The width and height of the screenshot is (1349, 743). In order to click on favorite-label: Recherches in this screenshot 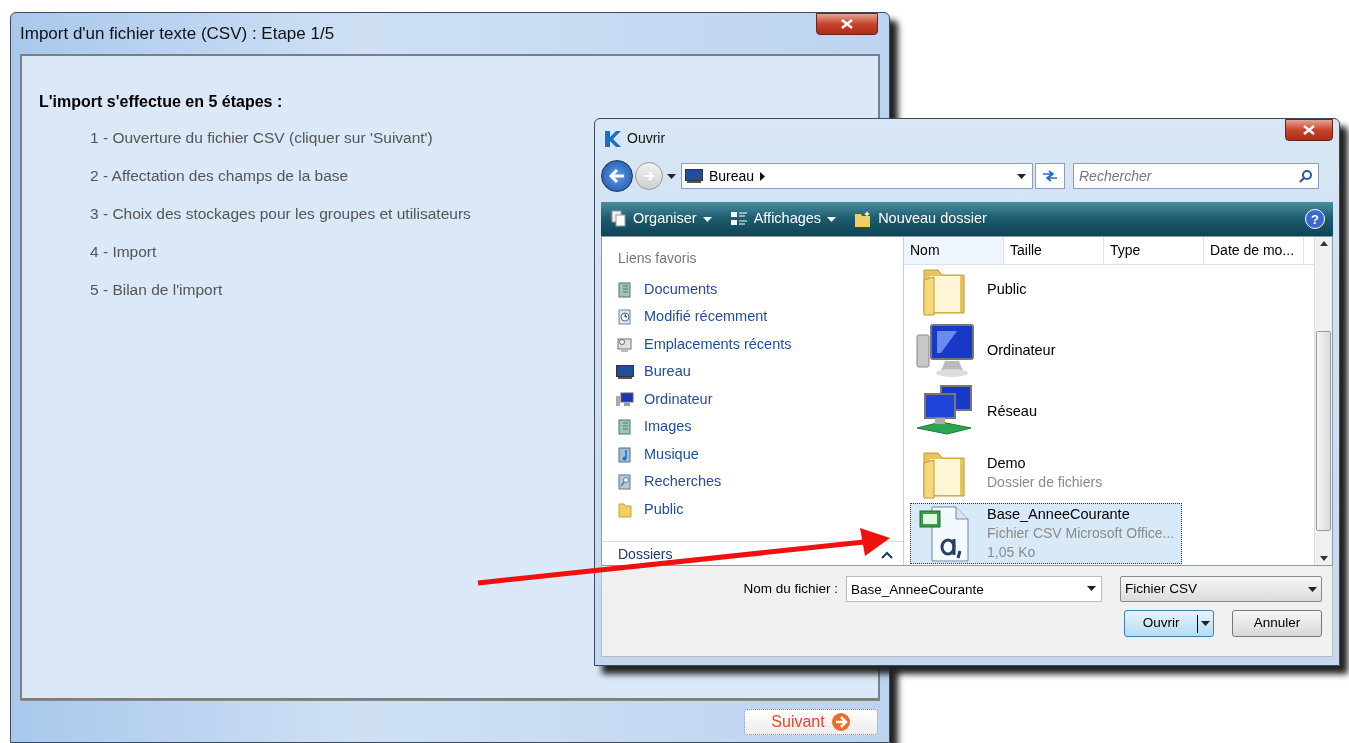, I will do `click(683, 482)`.